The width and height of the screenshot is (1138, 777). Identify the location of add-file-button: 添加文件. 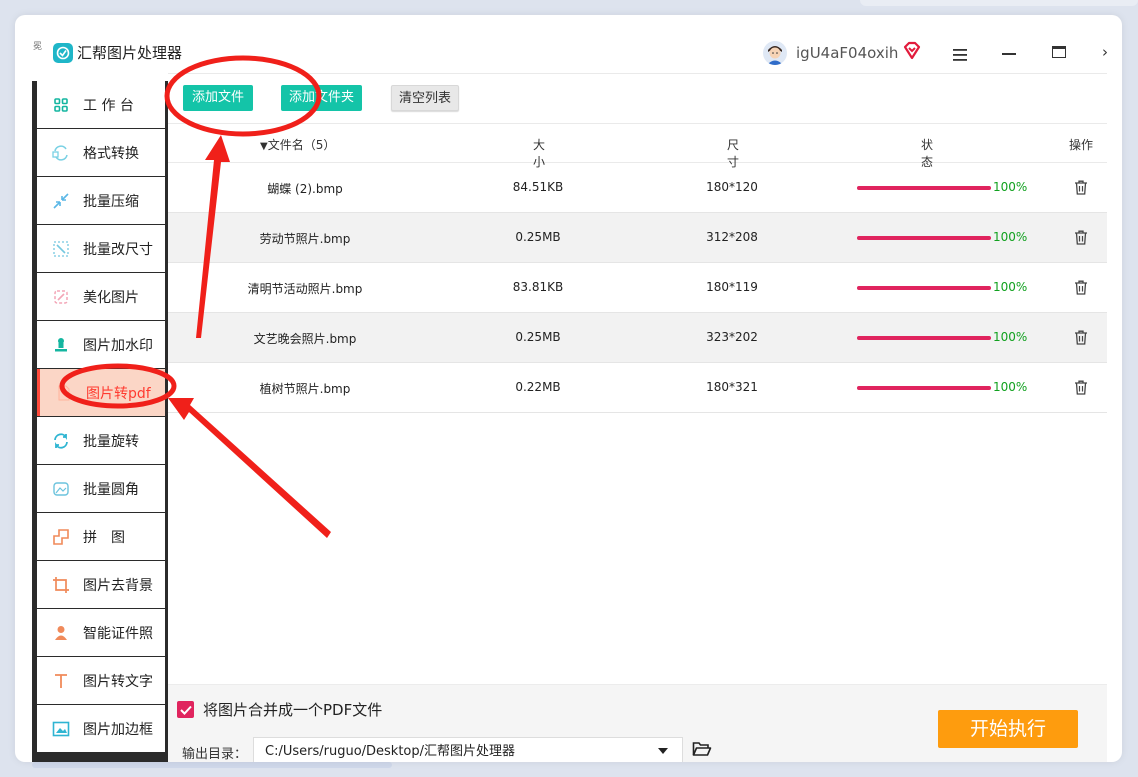
(218, 98).